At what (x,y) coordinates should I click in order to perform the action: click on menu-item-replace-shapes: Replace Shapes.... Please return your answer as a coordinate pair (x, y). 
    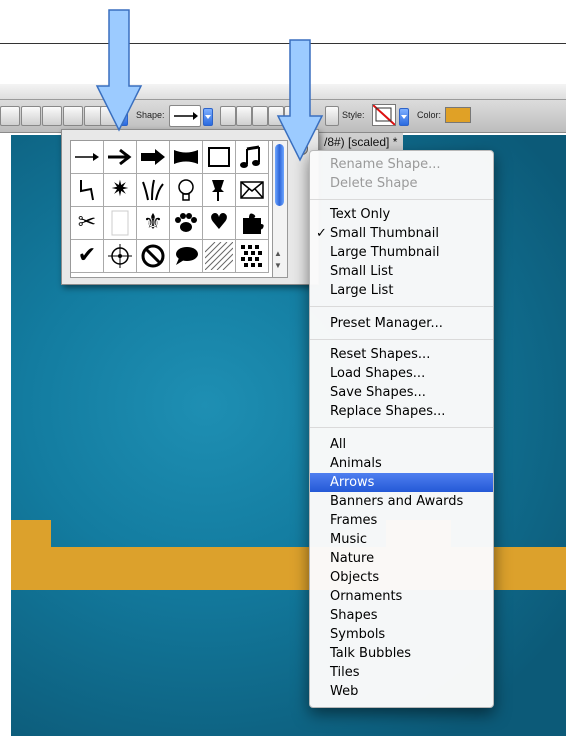
    Looking at the image, I should click on (401, 411).